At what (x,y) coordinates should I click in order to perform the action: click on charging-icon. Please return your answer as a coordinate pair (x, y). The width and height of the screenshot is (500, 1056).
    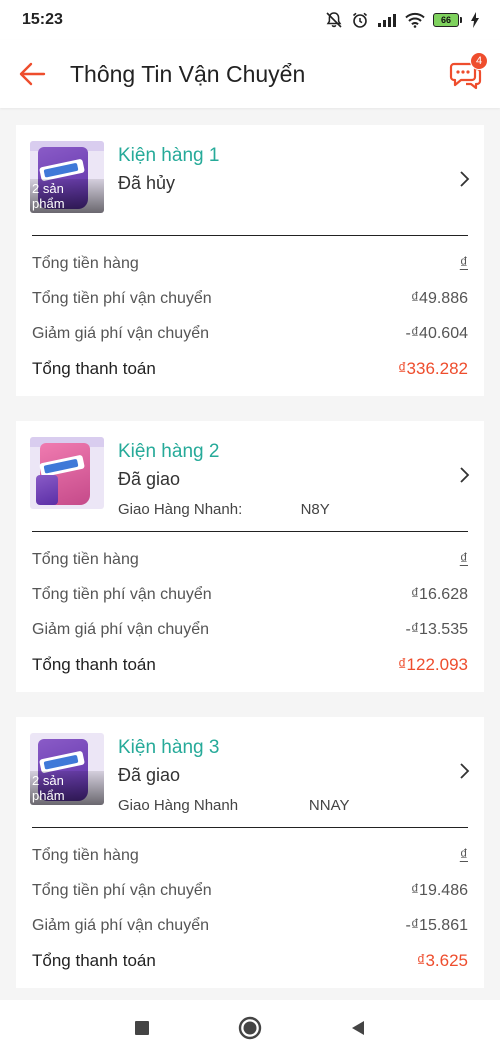
    Looking at the image, I should click on (475, 20).